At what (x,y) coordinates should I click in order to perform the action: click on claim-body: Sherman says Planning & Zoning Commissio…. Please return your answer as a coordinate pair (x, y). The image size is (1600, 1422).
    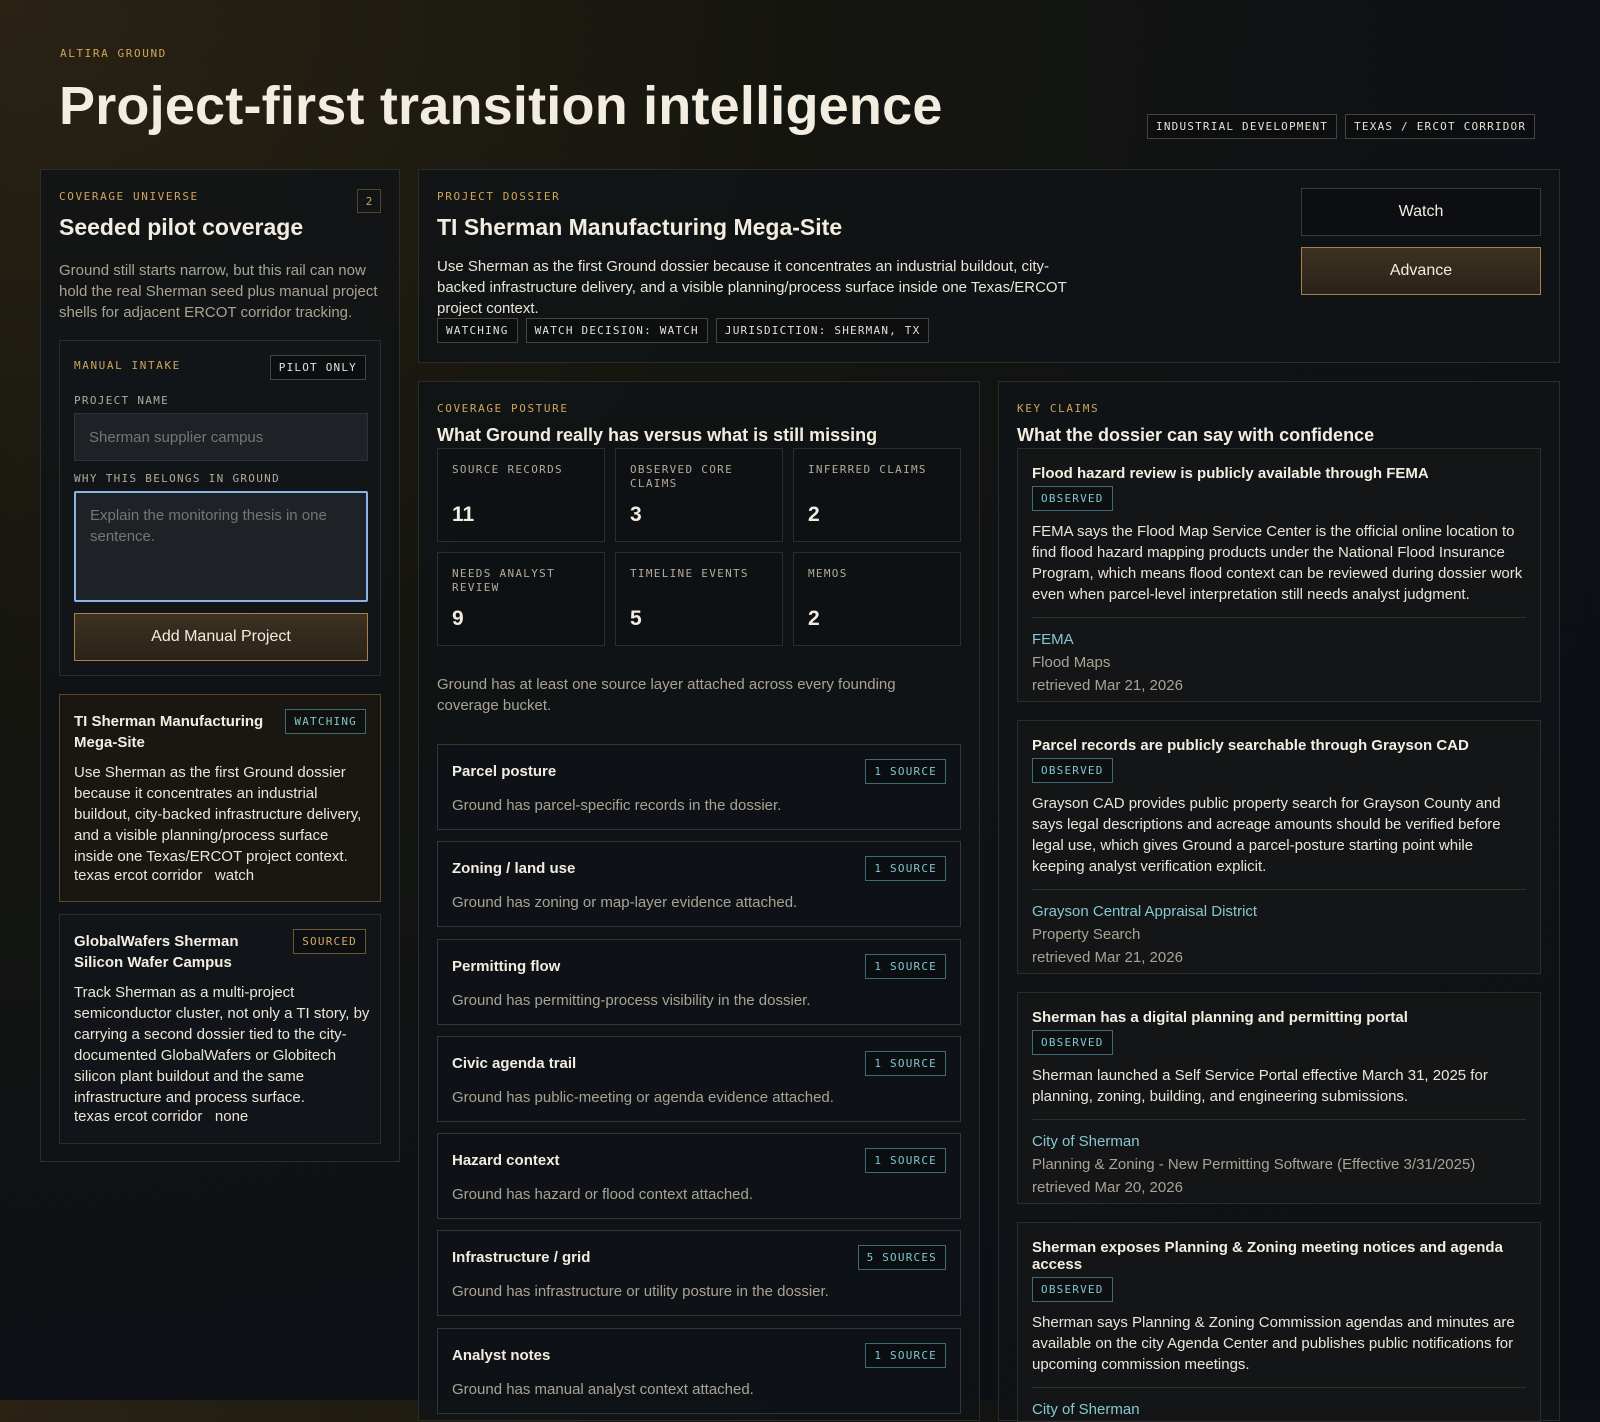
    Looking at the image, I should click on (1273, 1343).